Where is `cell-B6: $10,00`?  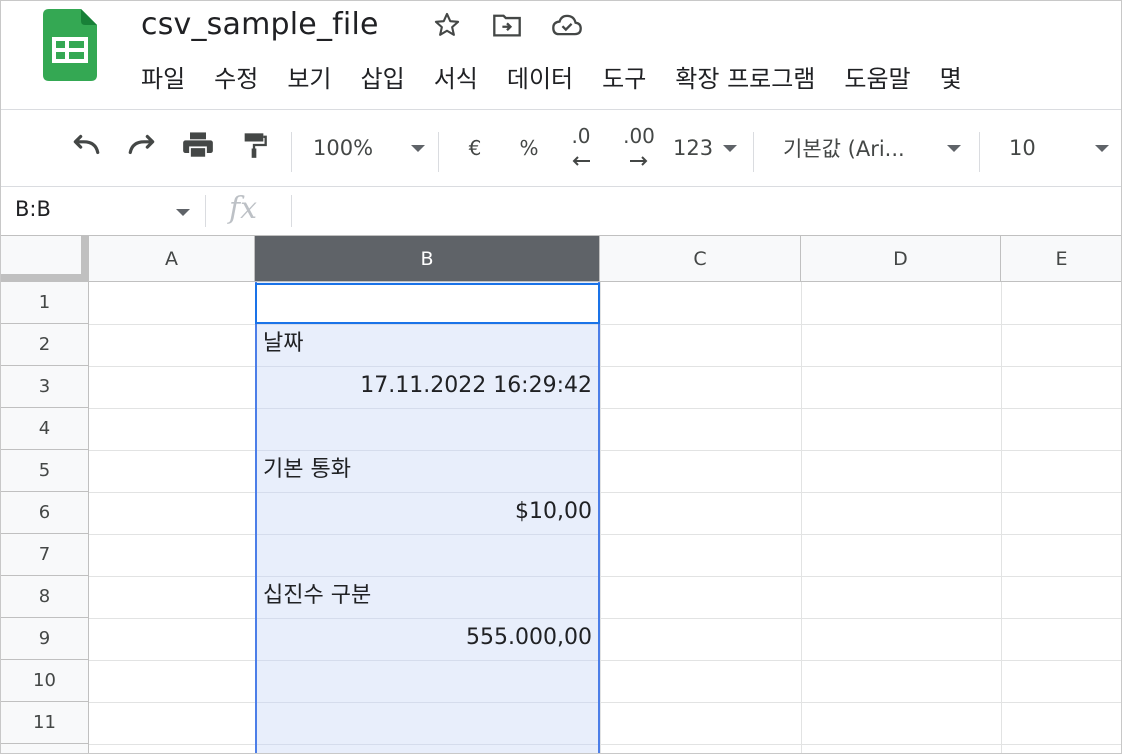 cell-B6: $10,00 is located at coordinates (553, 512).